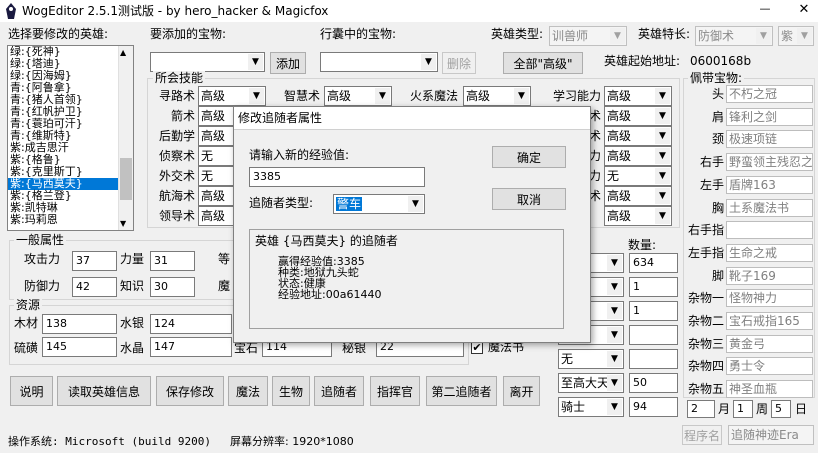 This screenshot has height=453, width=818. Describe the element at coordinates (769, 366) in the screenshot. I see `equip-slot-value: 勇士令` at that location.